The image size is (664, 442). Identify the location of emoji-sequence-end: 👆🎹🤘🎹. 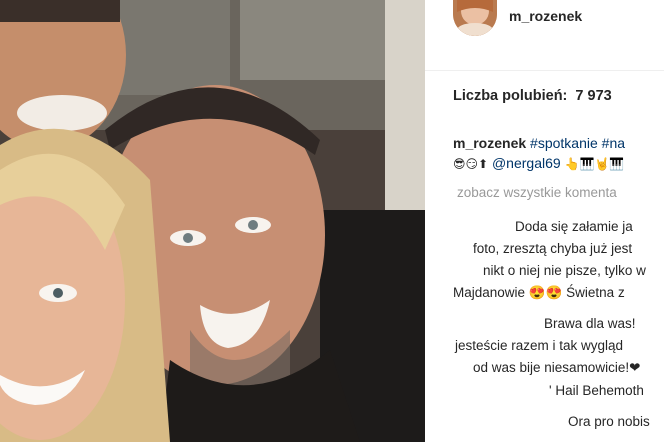
(594, 164).